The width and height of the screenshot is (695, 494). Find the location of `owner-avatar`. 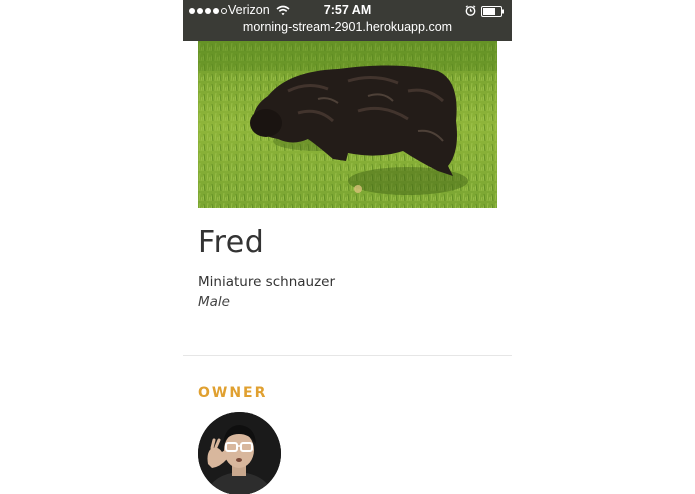

owner-avatar is located at coordinates (239, 453).